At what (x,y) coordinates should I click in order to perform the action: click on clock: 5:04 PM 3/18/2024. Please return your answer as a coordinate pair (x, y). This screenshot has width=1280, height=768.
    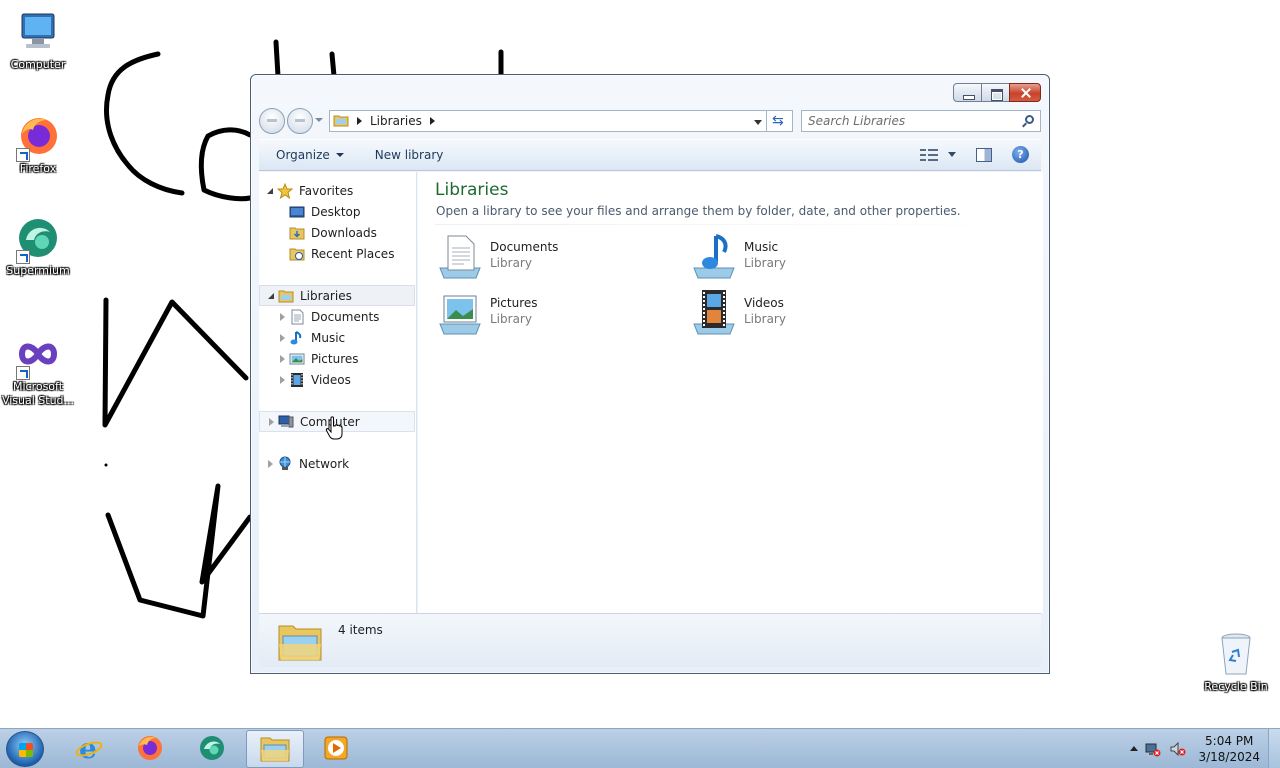
    Looking at the image, I should click on (1229, 749).